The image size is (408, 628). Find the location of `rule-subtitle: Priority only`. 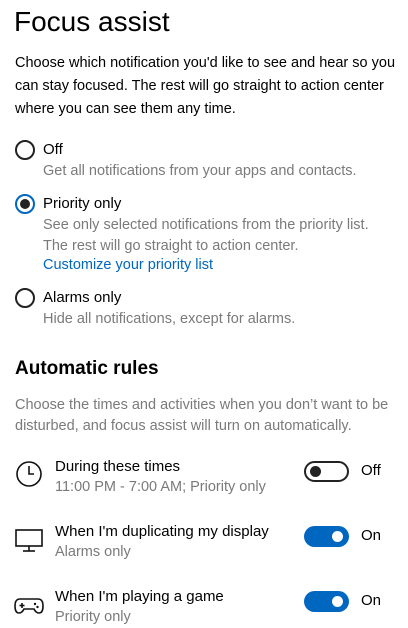

rule-subtitle: Priority only is located at coordinates (93, 617).